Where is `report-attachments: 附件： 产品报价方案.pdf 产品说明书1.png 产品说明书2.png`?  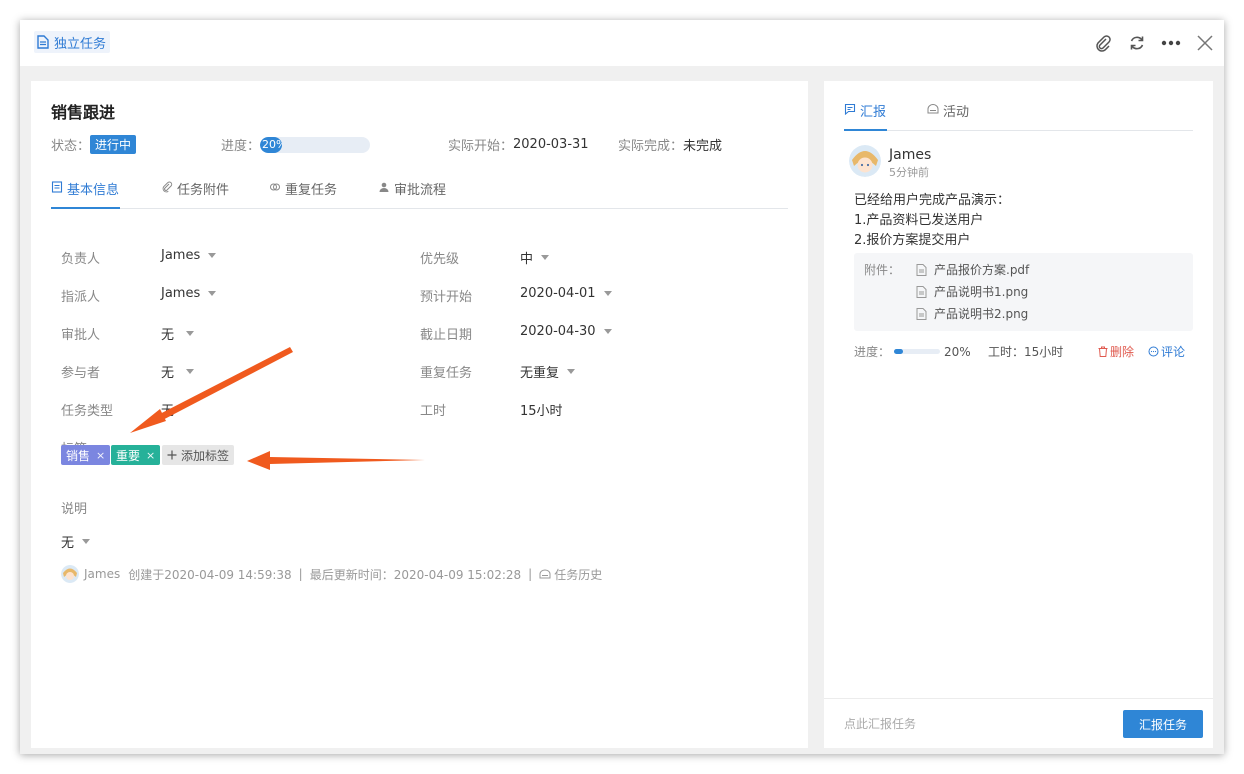
report-attachments: 附件： 产品报价方案.pdf 产品说明书1.png 产品说明书2.png is located at coordinates (1023, 292).